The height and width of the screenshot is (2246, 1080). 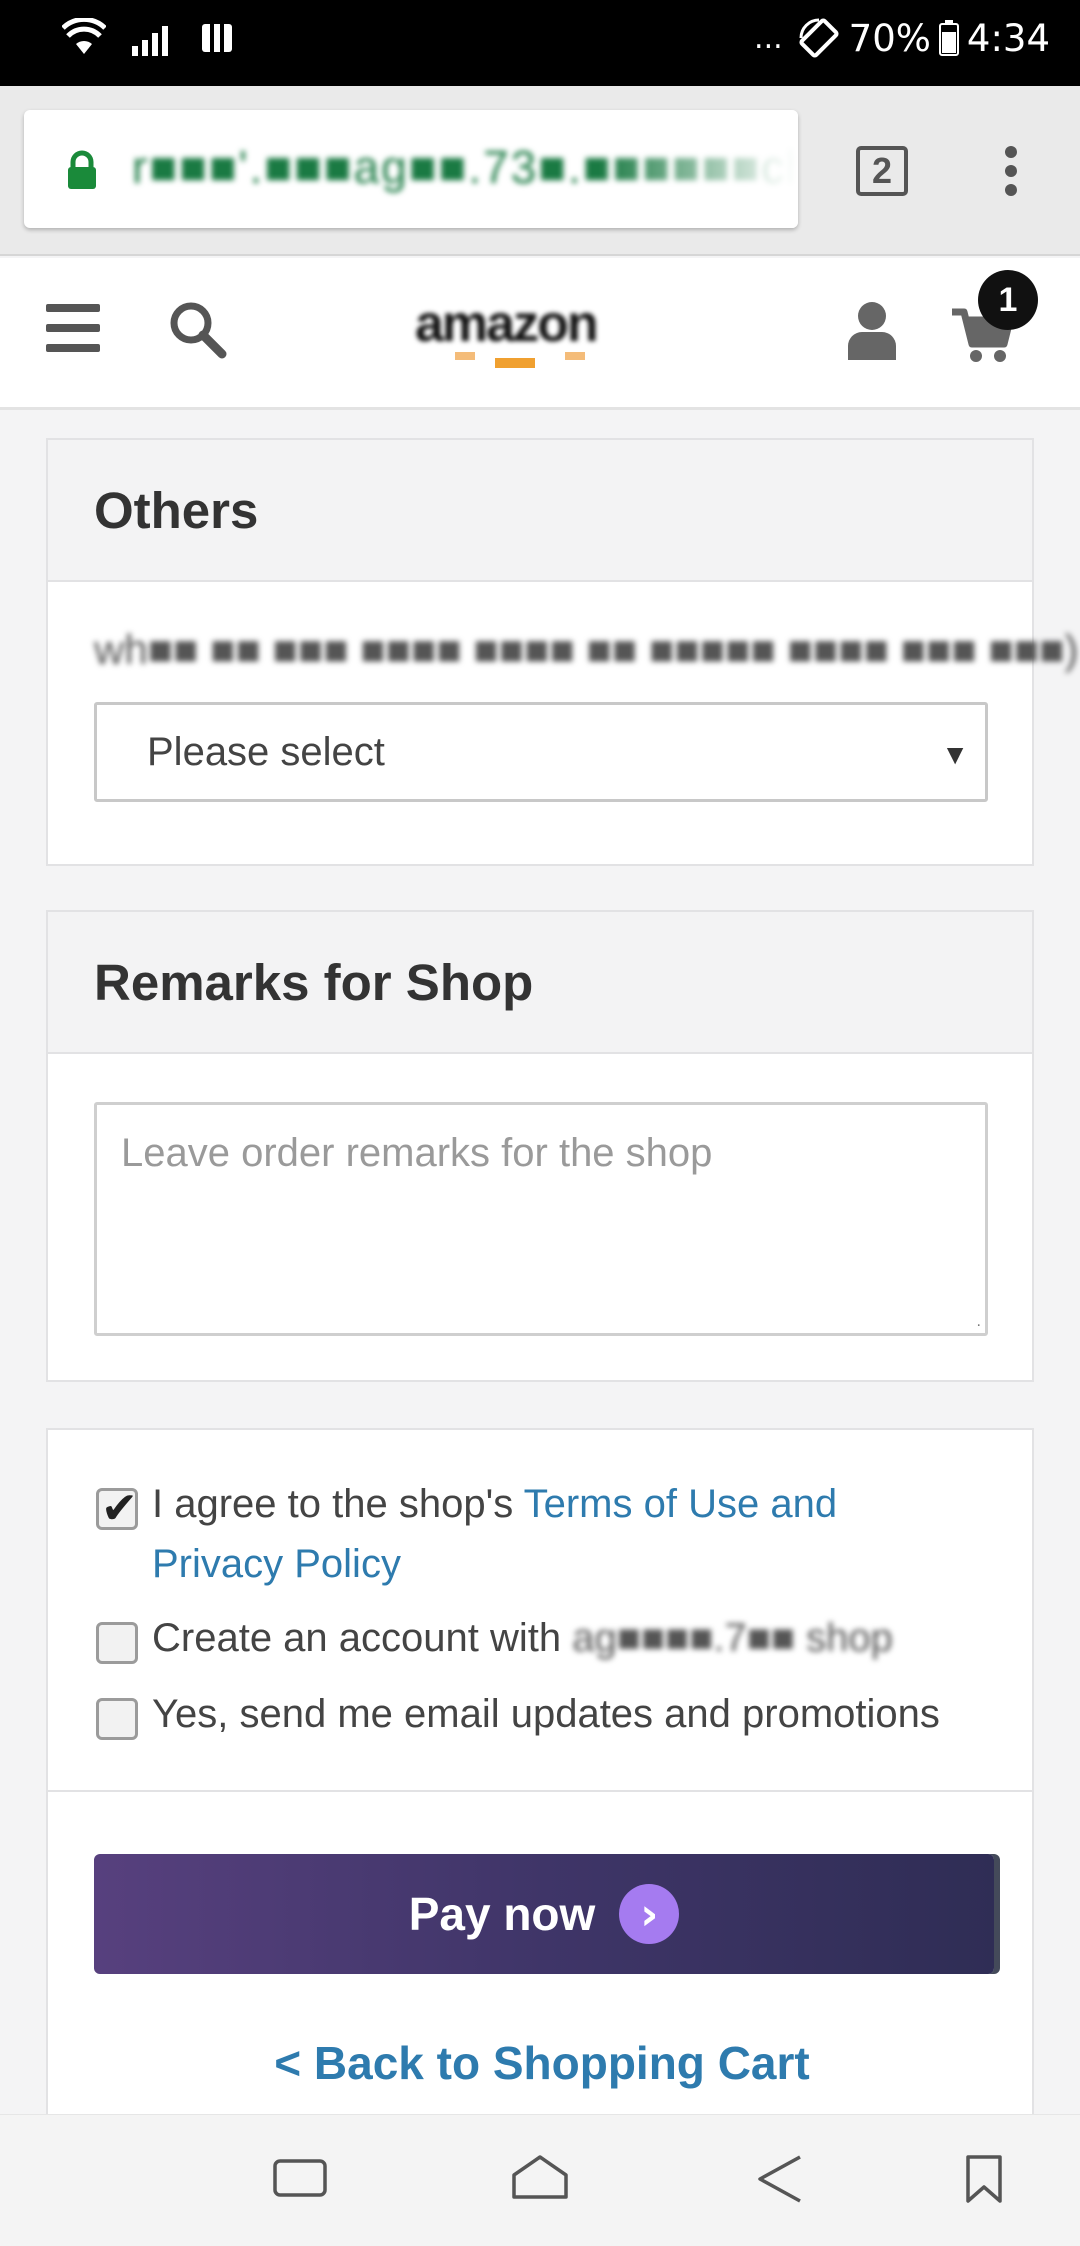 What do you see at coordinates (872, 330) in the screenshot?
I see `user-account-icon` at bounding box center [872, 330].